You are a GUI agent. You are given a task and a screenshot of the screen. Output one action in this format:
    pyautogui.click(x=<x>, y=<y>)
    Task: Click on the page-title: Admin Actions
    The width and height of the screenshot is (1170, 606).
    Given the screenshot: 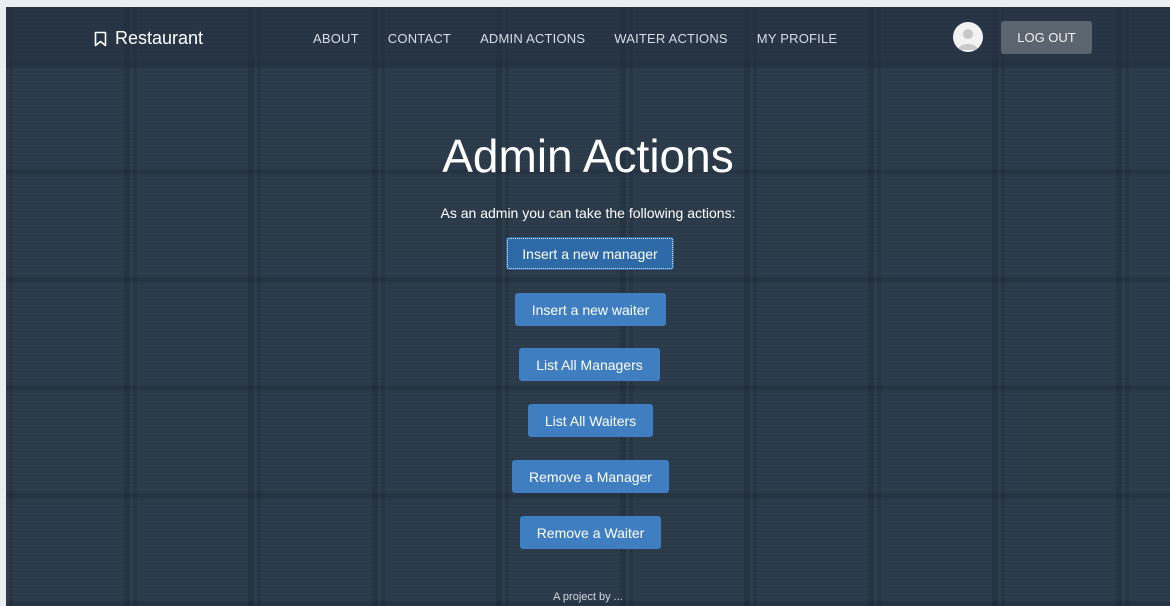 What is the action you would take?
    pyautogui.click(x=588, y=156)
    